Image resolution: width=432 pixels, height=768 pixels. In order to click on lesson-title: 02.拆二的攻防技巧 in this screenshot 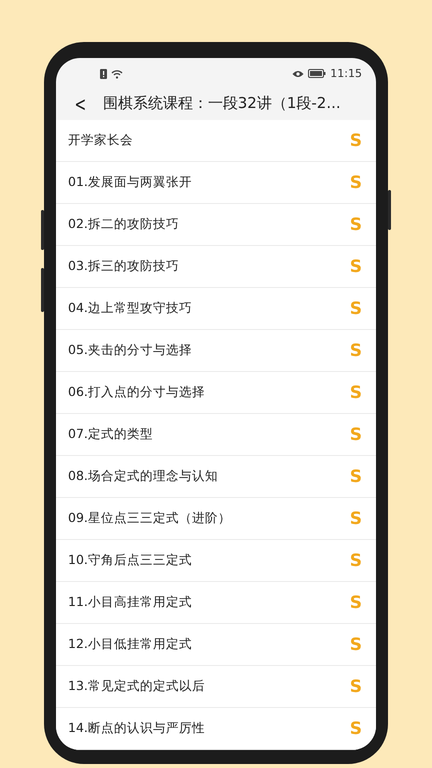, I will do `click(123, 224)`.